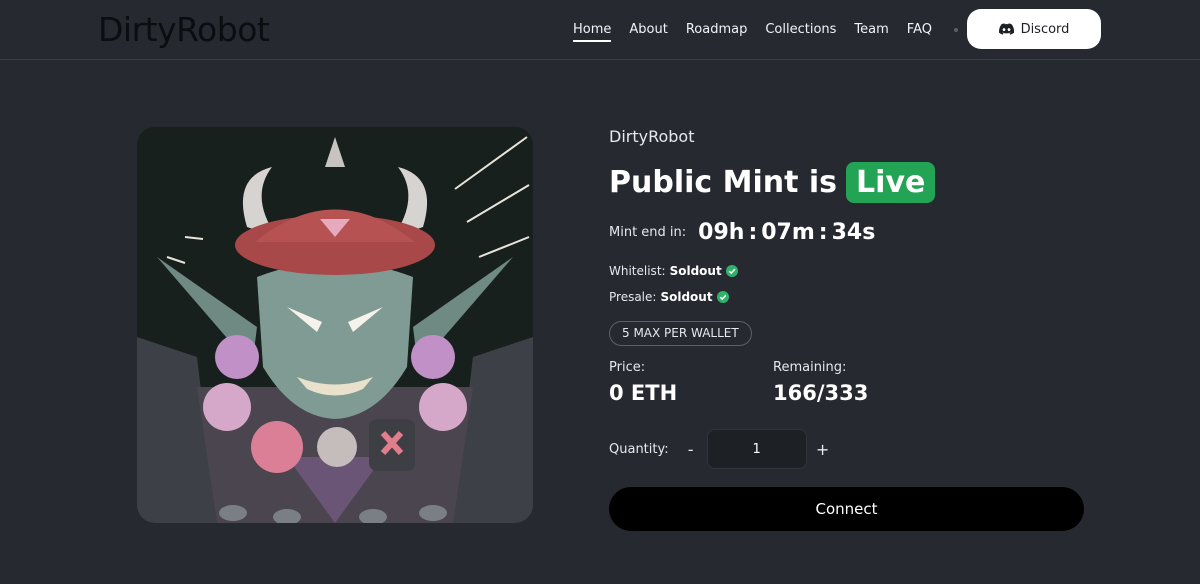 The image size is (1200, 584). I want to click on discord-label: Discord, so click(1045, 29).